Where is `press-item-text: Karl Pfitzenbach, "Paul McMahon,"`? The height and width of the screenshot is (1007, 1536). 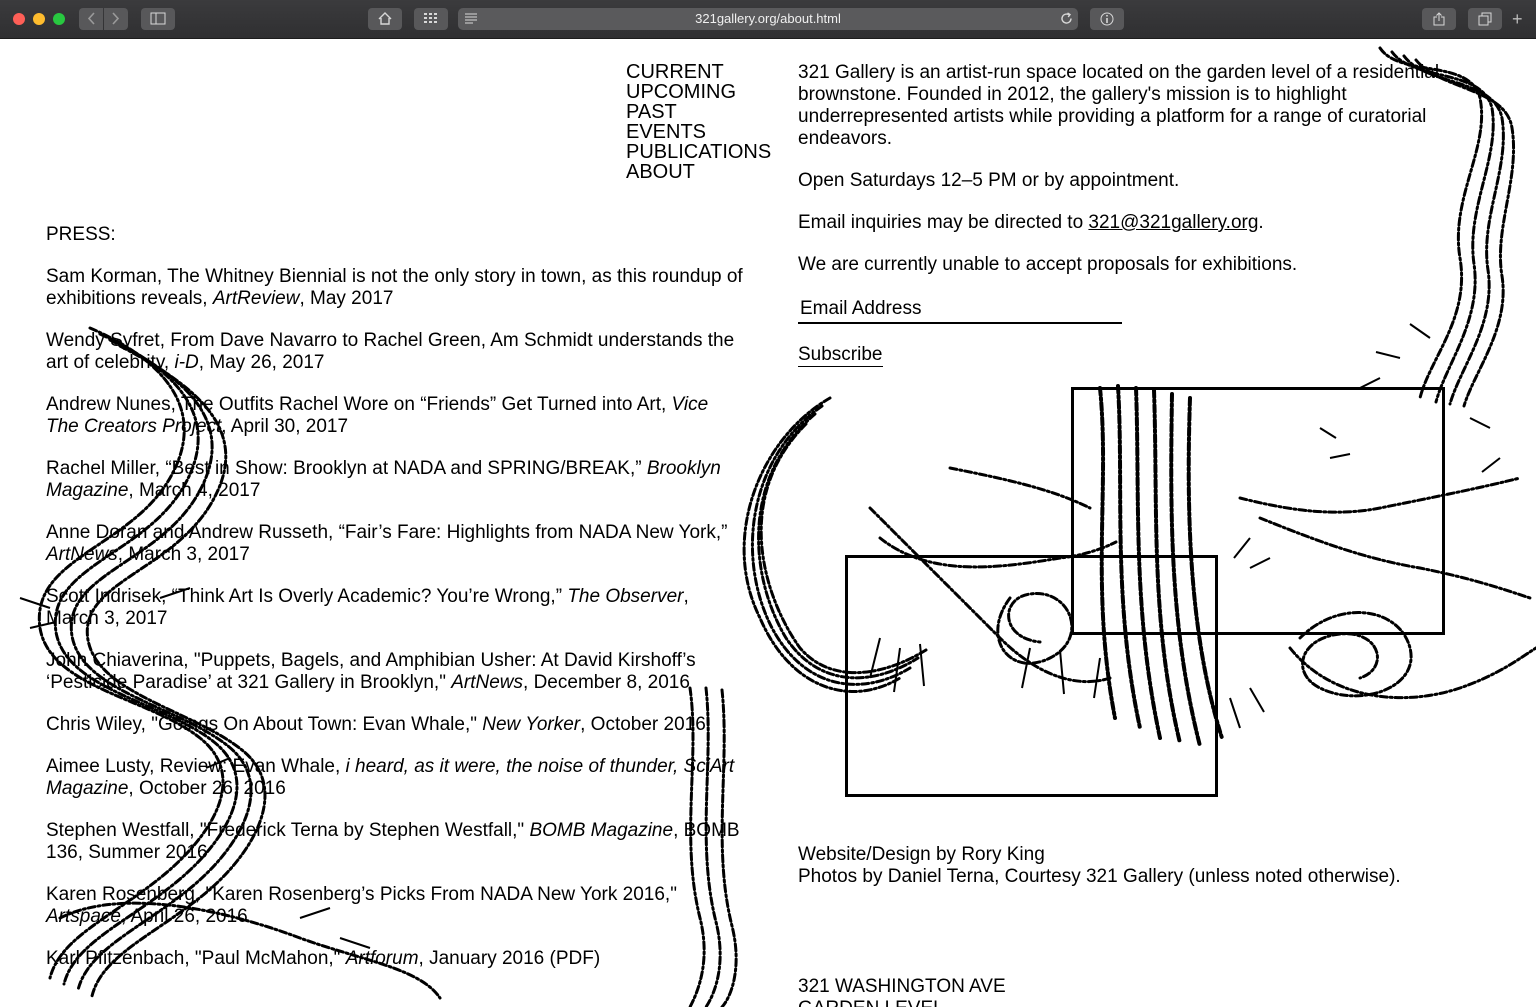 press-item-text: Karl Pfitzenbach, "Paul McMahon," is located at coordinates (196, 958).